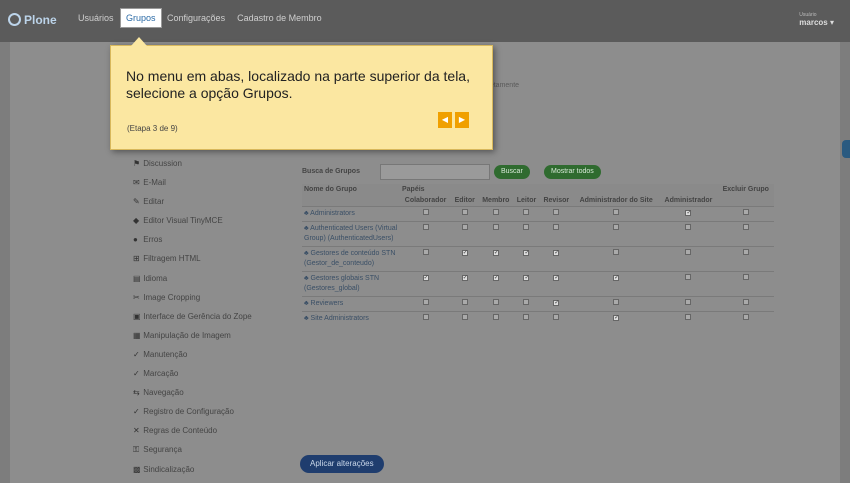 This screenshot has width=850, height=483. Describe the element at coordinates (351, 318) in the screenshot. I see `group-name-cell: ♣ Site Administrators` at that location.